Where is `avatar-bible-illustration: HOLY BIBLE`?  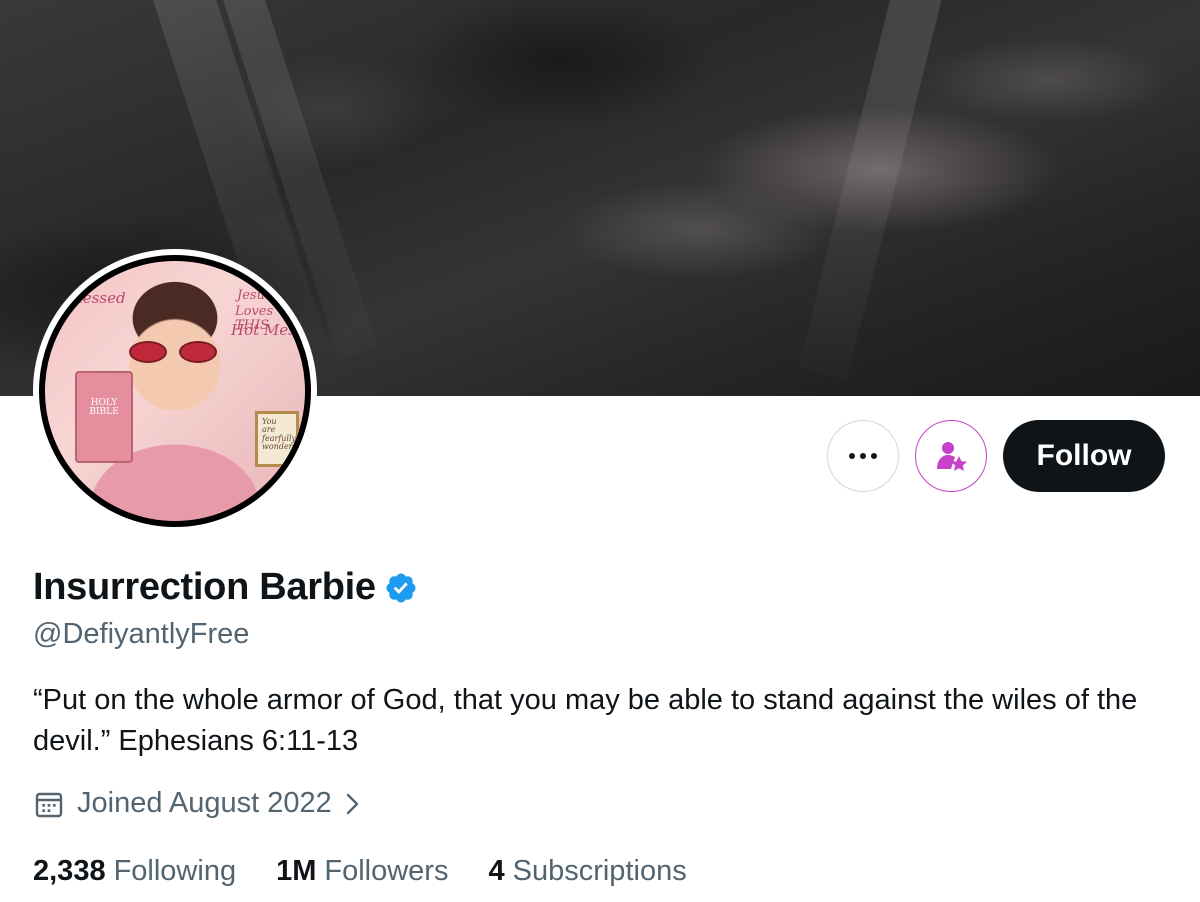 avatar-bible-illustration: HOLY BIBLE is located at coordinates (104, 417).